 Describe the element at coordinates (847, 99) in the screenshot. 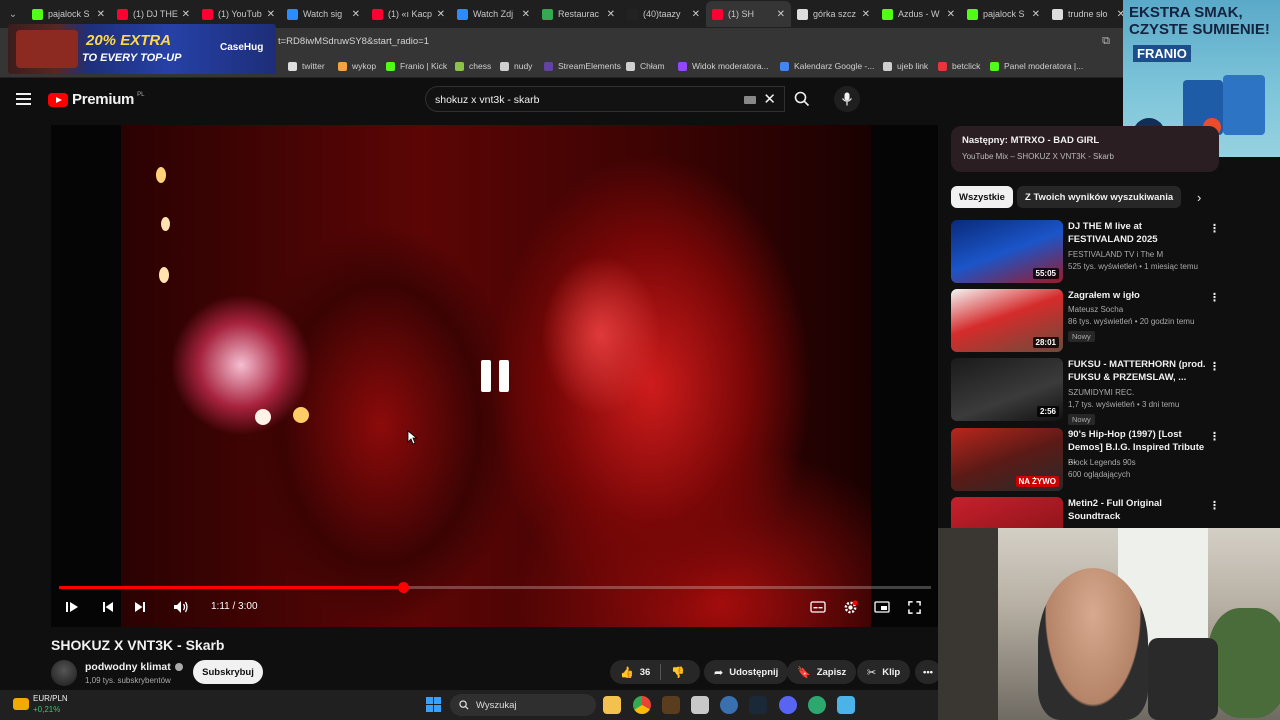

I see `voice-search-button` at that location.